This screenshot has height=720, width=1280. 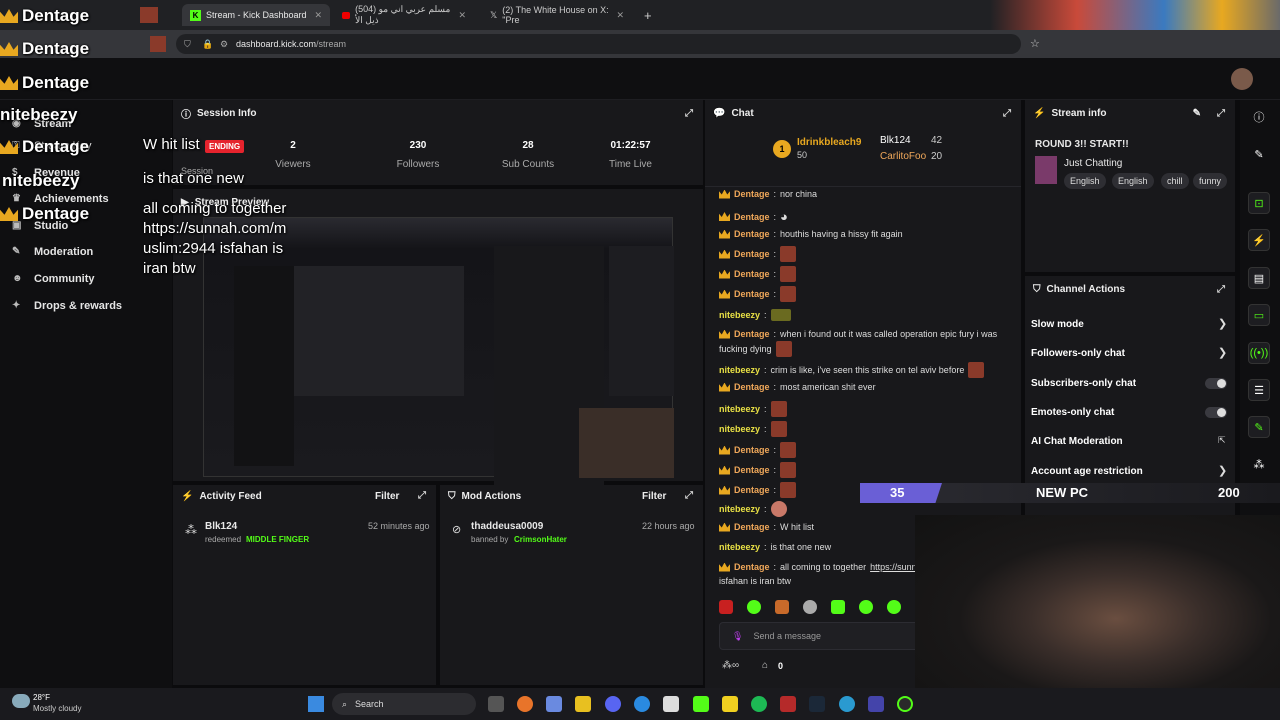 What do you see at coordinates (525, 704) in the screenshot?
I see `firefox-icon` at bounding box center [525, 704].